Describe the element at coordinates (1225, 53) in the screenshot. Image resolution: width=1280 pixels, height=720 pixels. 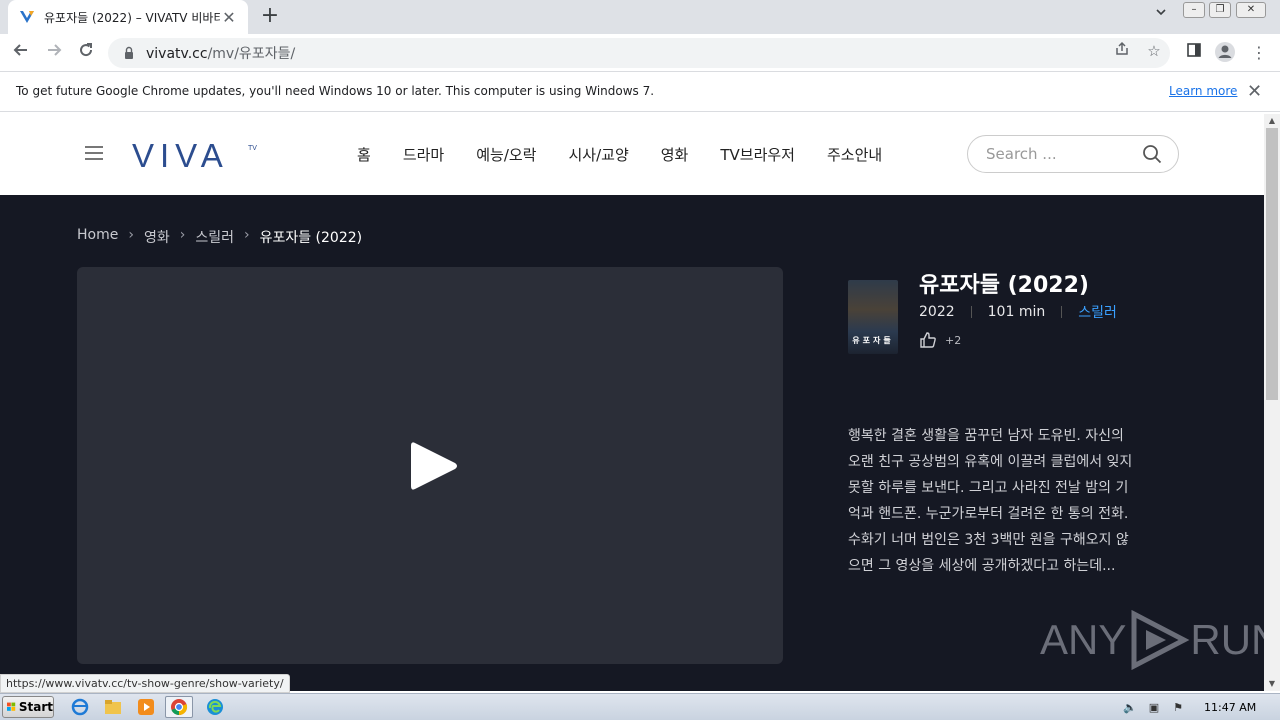
I see `profile-avatar-icon` at that location.